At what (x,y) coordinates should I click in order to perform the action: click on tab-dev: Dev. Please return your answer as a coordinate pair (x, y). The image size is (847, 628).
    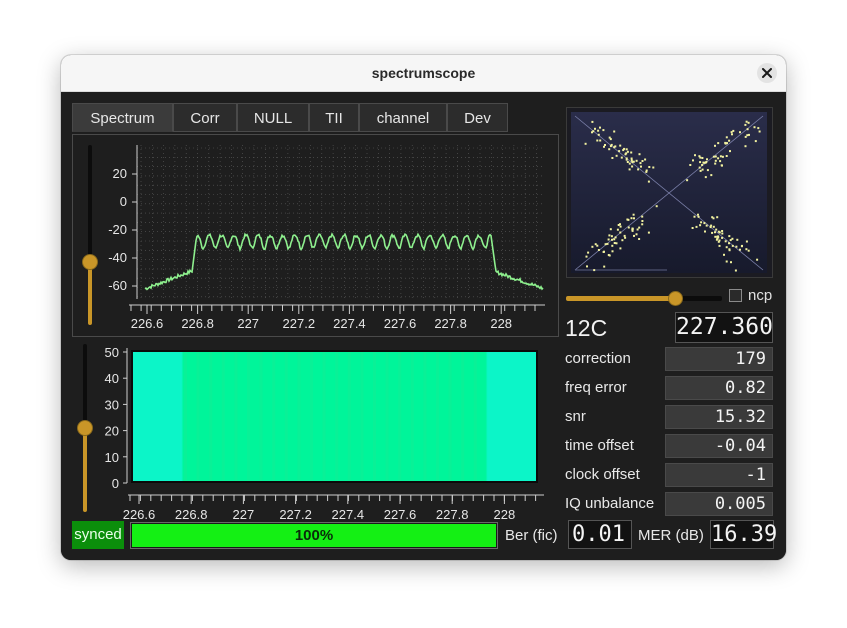
    Looking at the image, I should click on (477, 117).